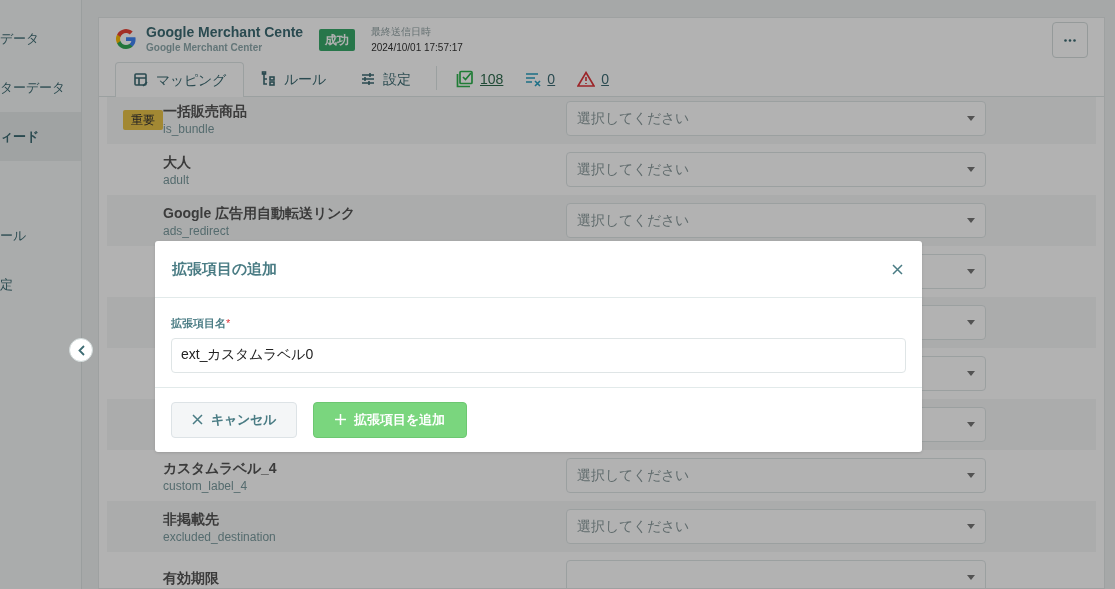 Image resolution: width=1115 pixels, height=589 pixels. What do you see at coordinates (368, 79) in the screenshot?
I see `sliders-icon` at bounding box center [368, 79].